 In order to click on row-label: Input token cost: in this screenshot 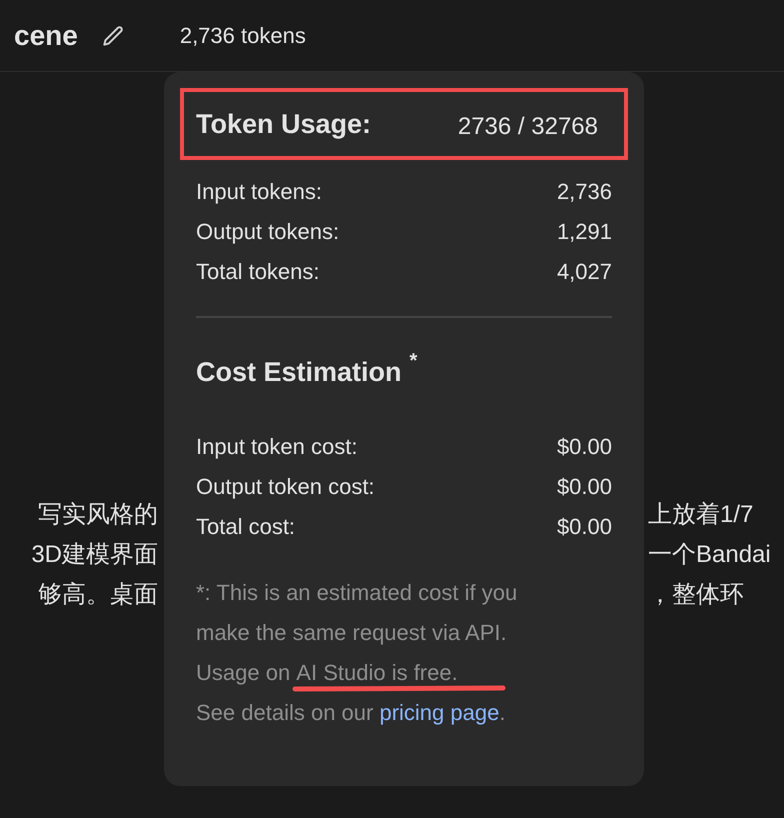, I will do `click(277, 446)`.